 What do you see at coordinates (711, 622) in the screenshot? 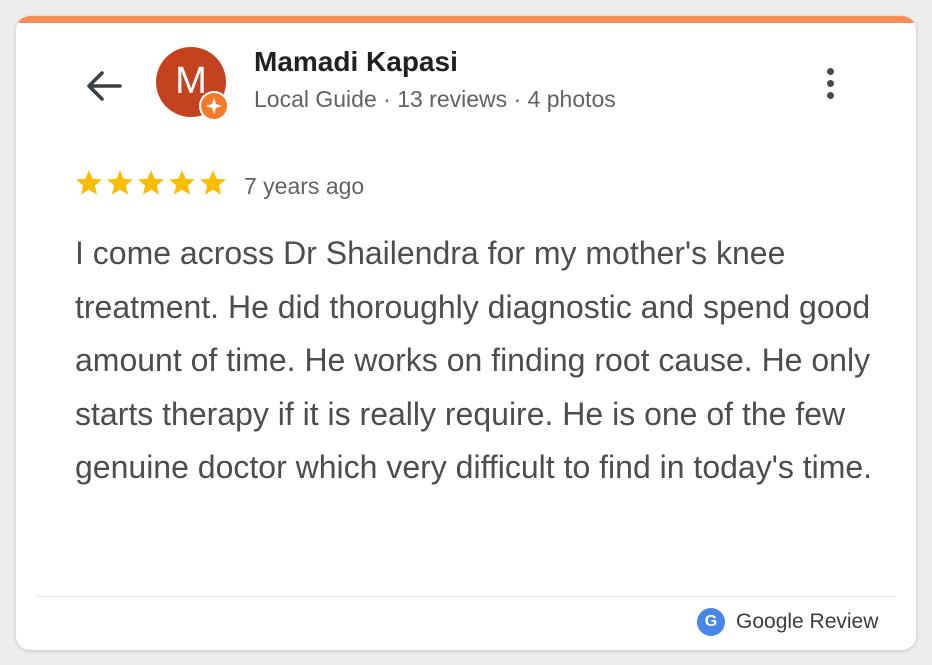
I see `google-icon: G` at bounding box center [711, 622].